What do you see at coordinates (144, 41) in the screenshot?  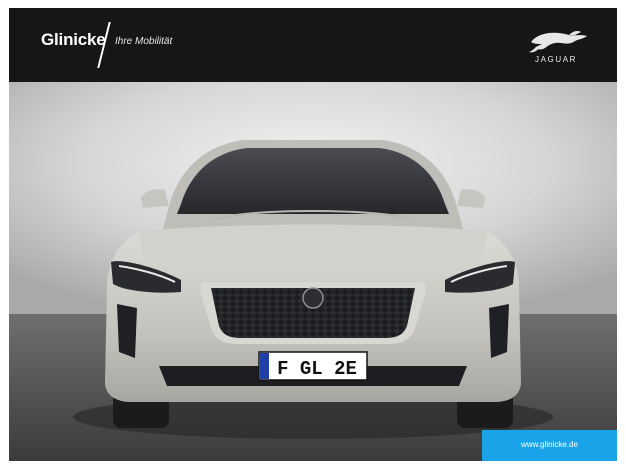 I see `brand-tagline: Ihre Mobilität` at bounding box center [144, 41].